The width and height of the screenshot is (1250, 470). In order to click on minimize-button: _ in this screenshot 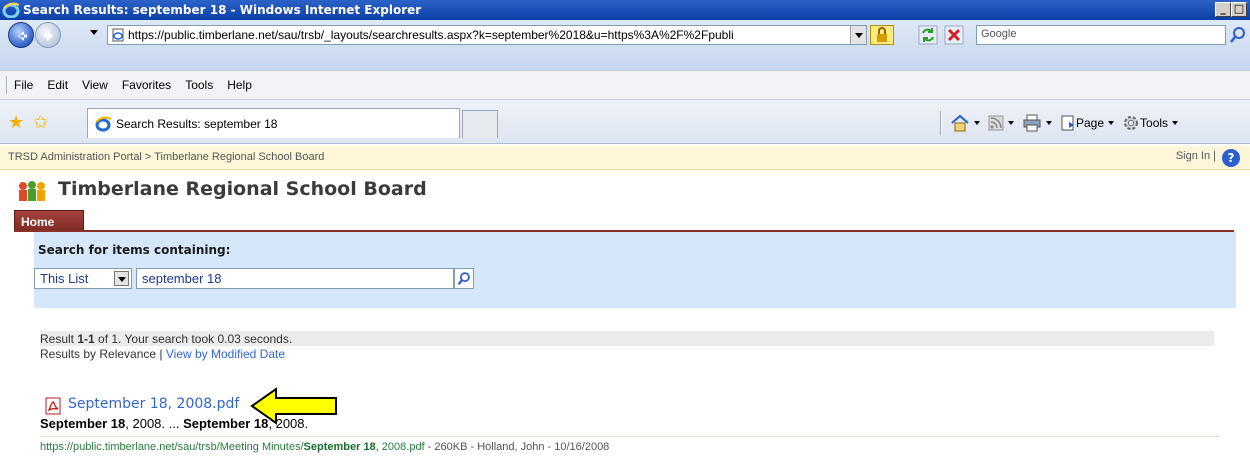, I will do `click(1223, 9)`.